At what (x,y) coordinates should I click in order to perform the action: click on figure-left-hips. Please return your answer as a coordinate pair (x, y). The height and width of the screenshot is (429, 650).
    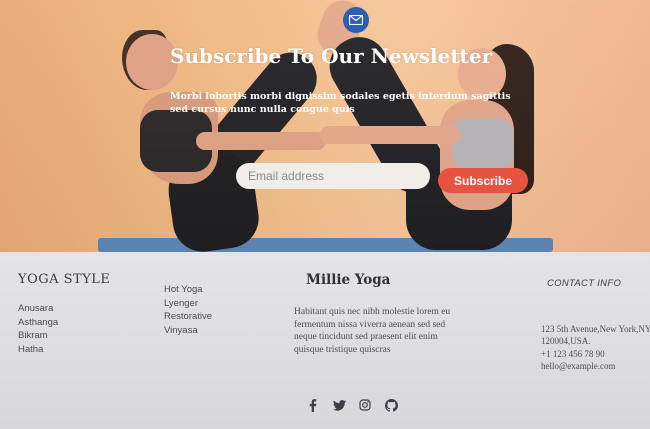
    Looking at the image, I should click on (213, 198).